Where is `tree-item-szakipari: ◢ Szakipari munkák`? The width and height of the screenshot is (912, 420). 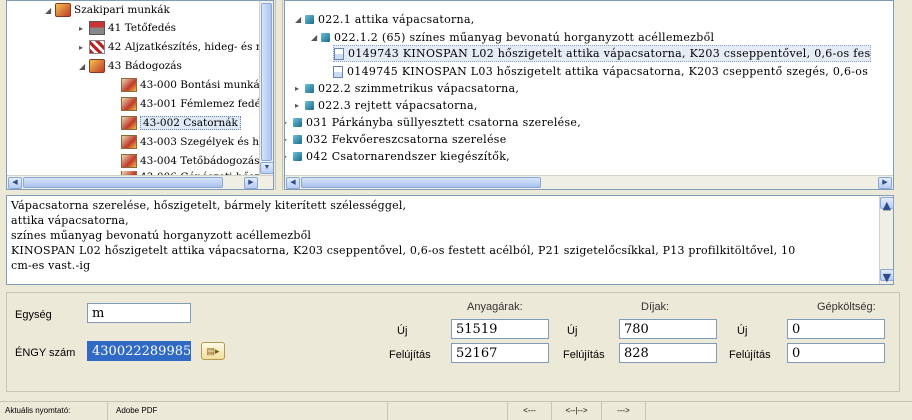 tree-item-szakipari: ◢ Szakipari munkák is located at coordinates (107, 10).